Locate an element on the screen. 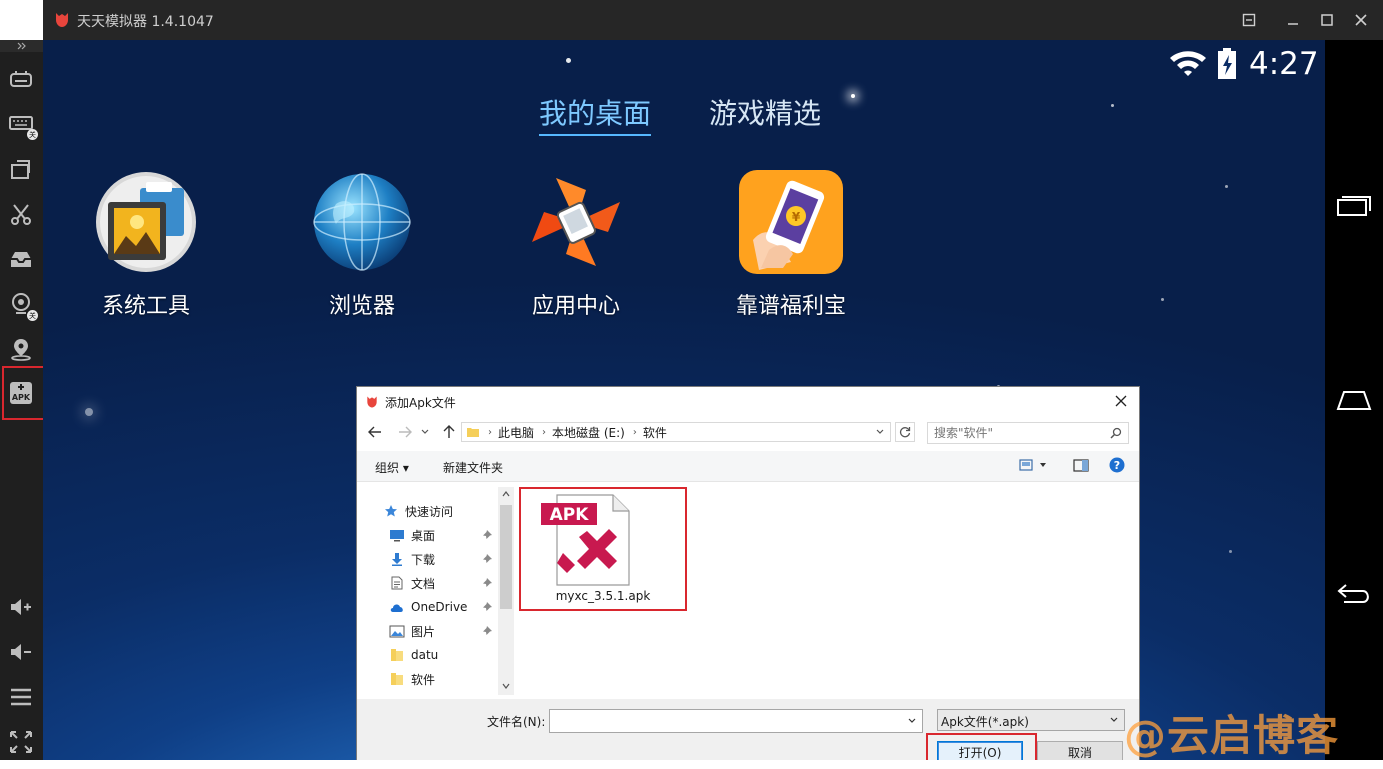 This screenshot has height=769, width=1383. nav-label: 快速访问 is located at coordinates (429, 511).